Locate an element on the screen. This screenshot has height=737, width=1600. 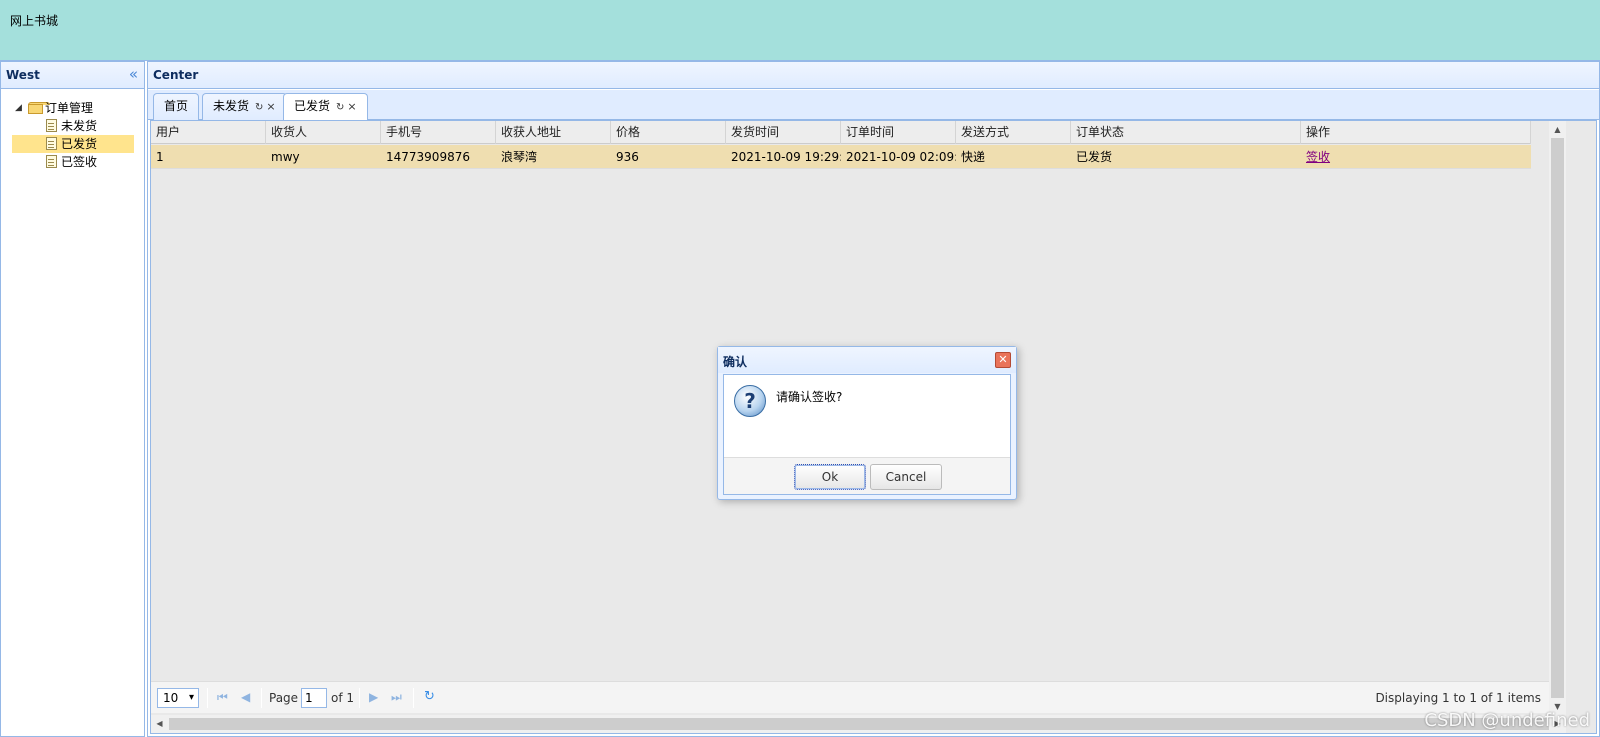
horizontal-scroll-thumb is located at coordinates (859, 724).